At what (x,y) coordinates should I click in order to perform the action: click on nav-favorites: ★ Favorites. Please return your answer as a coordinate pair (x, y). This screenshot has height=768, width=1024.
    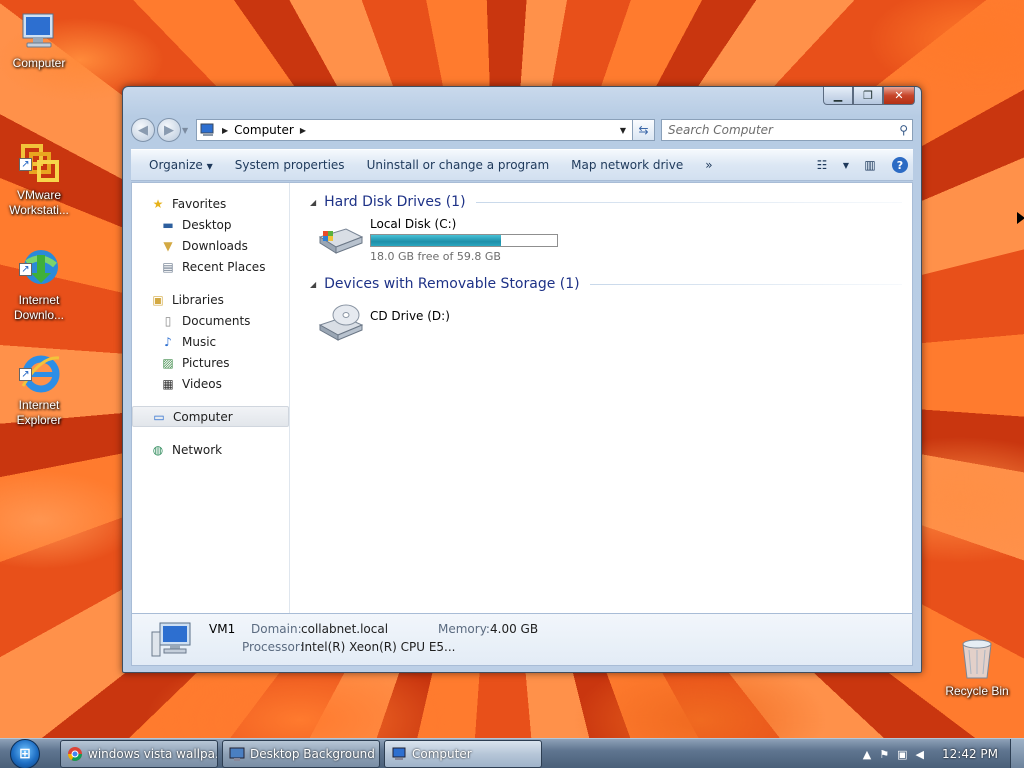
    Looking at the image, I should click on (210, 203).